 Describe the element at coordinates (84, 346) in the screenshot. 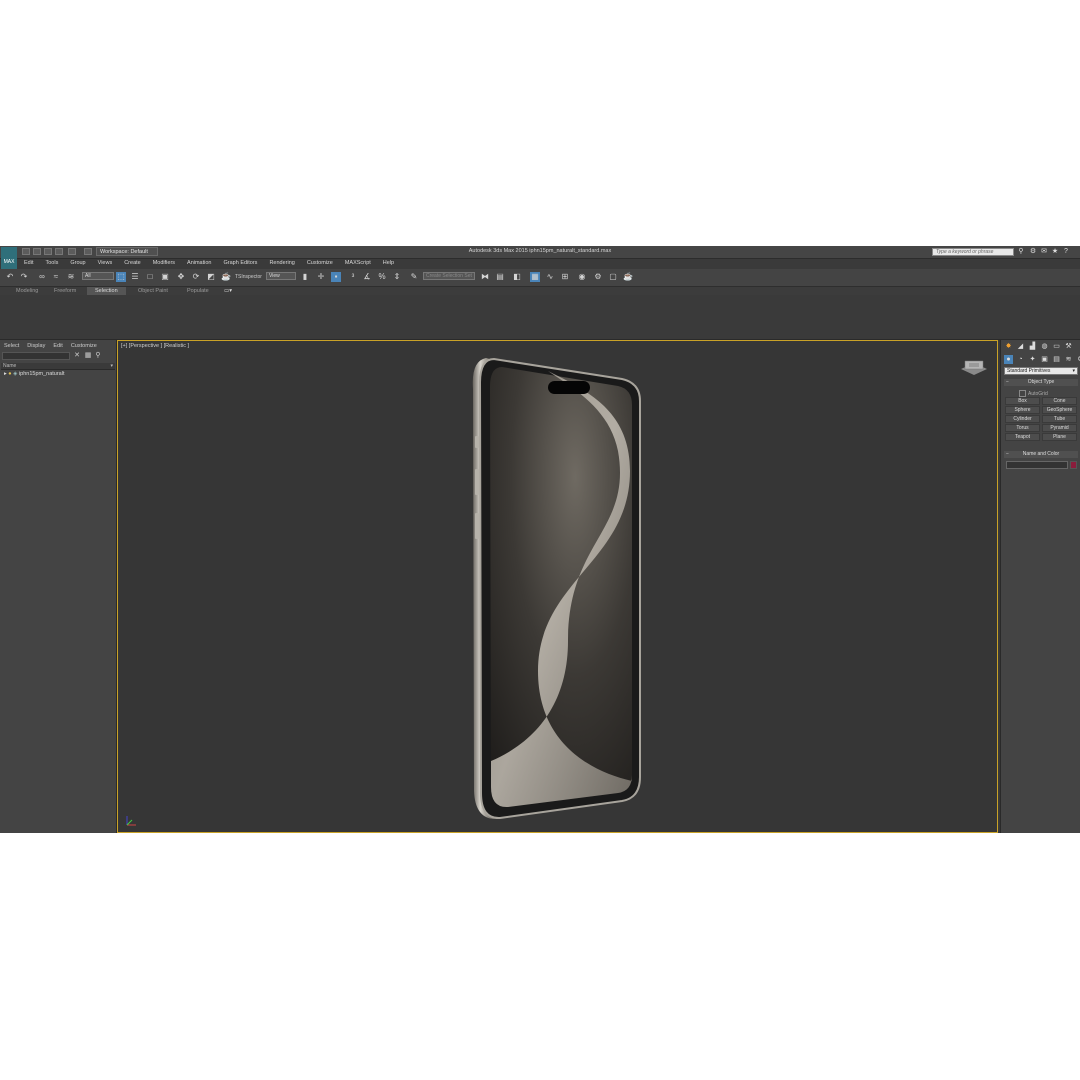

I see `explorer-menu-customize: Customize` at that location.